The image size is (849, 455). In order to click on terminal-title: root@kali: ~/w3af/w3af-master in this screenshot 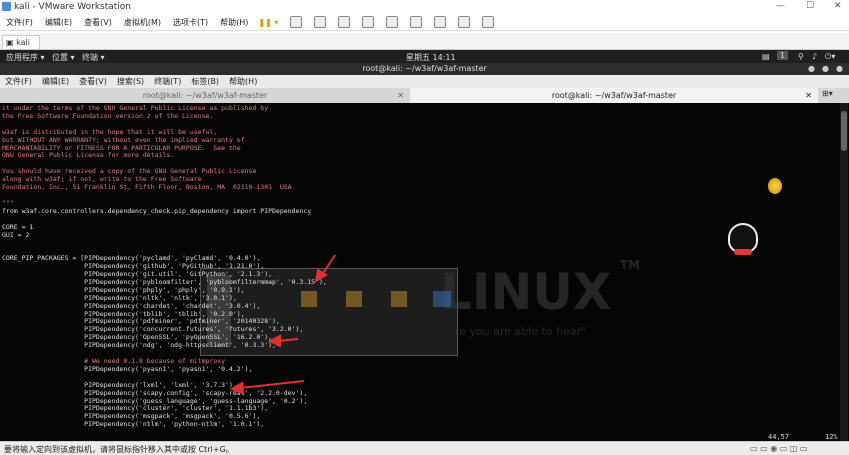, I will do `click(424, 69)`.